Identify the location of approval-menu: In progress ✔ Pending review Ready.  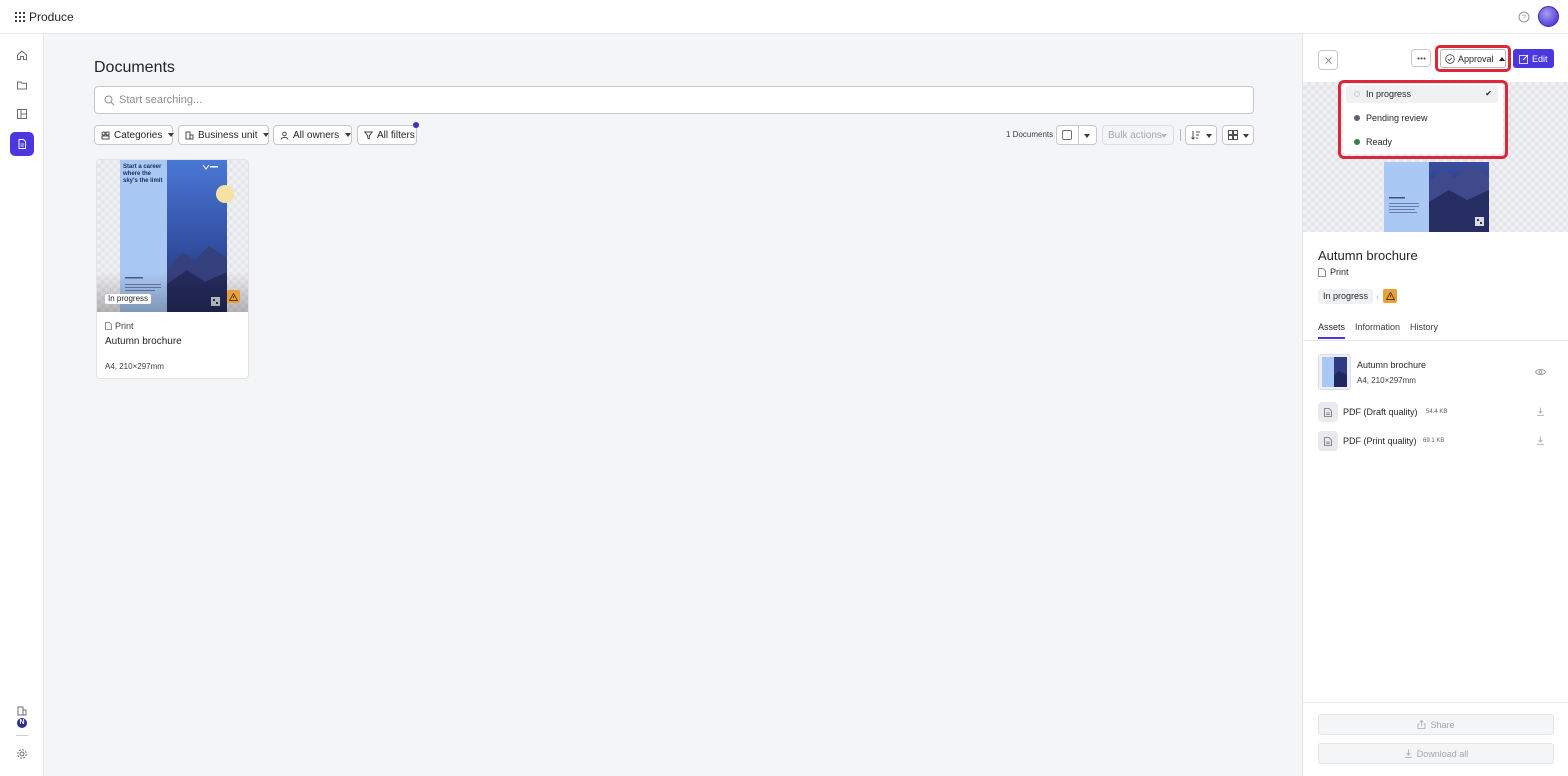
(1423, 119).